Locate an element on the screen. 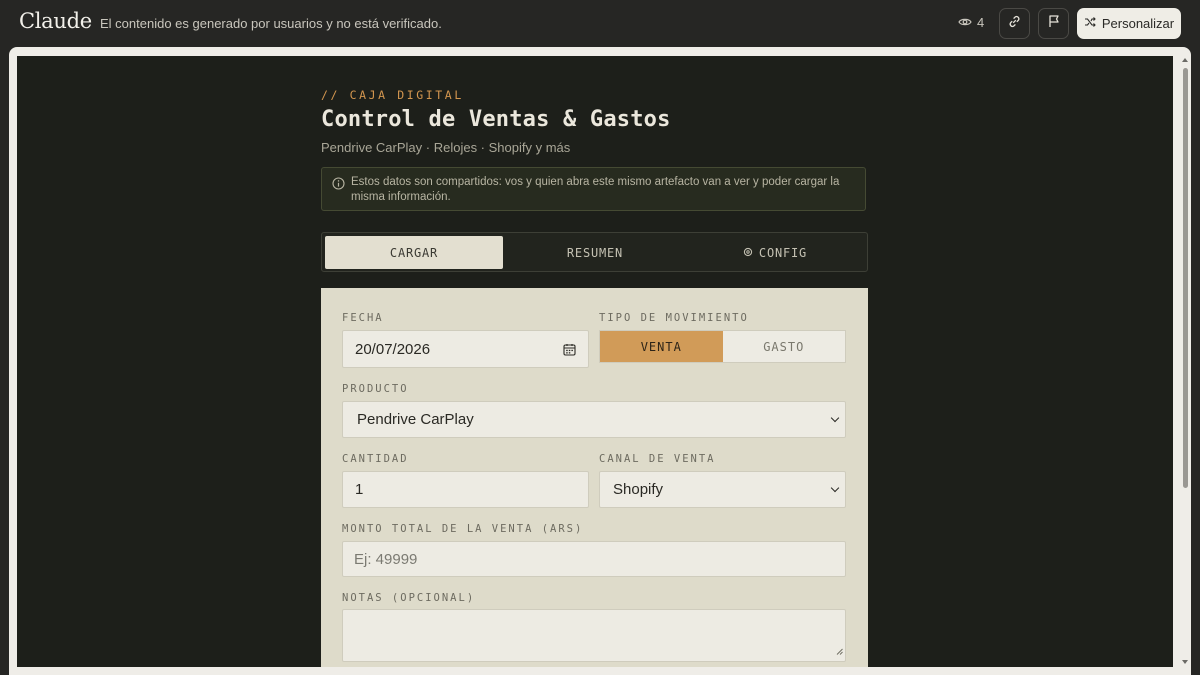  fecha-input: 20/07/2026 is located at coordinates (465, 349).